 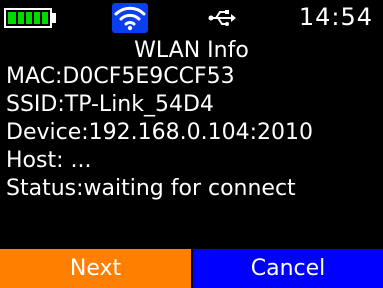 I want to click on next-button: Next, so click(x=95, y=268).